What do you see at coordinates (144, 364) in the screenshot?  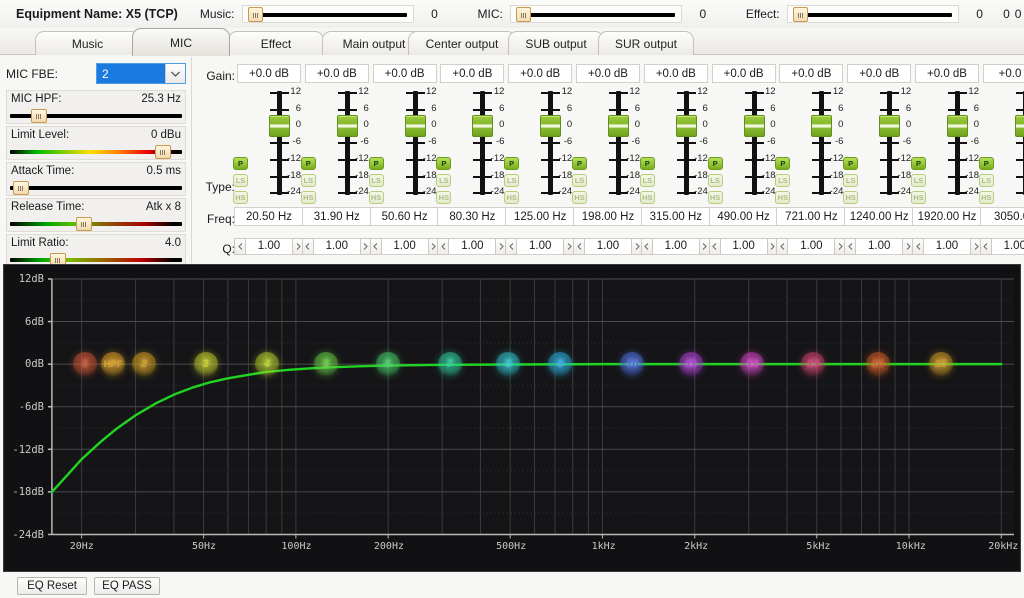 I see `eq-band-marker-2: 2` at bounding box center [144, 364].